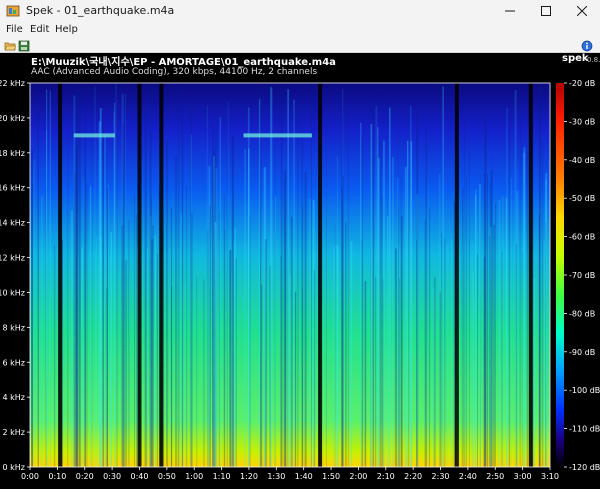 Image resolution: width=600 pixels, height=489 pixels. What do you see at coordinates (12, 153) in the screenshot?
I see `y-tick-label: 18 kHz` at bounding box center [12, 153].